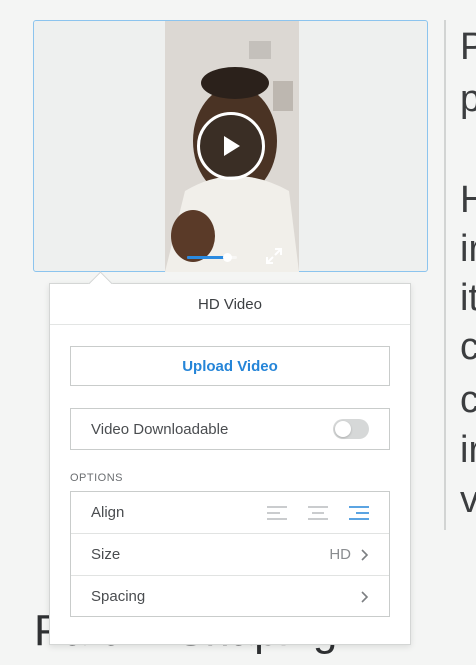 The width and height of the screenshot is (476, 665). What do you see at coordinates (207, 257) in the screenshot?
I see `progress-fill` at bounding box center [207, 257].